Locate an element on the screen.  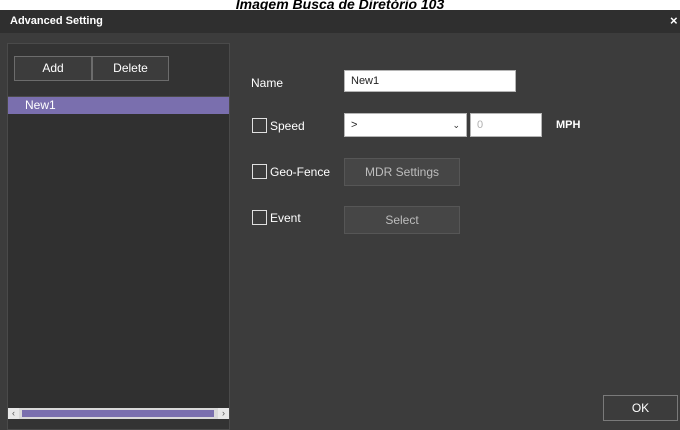
speed-operator-value: > is located at coordinates (354, 125).